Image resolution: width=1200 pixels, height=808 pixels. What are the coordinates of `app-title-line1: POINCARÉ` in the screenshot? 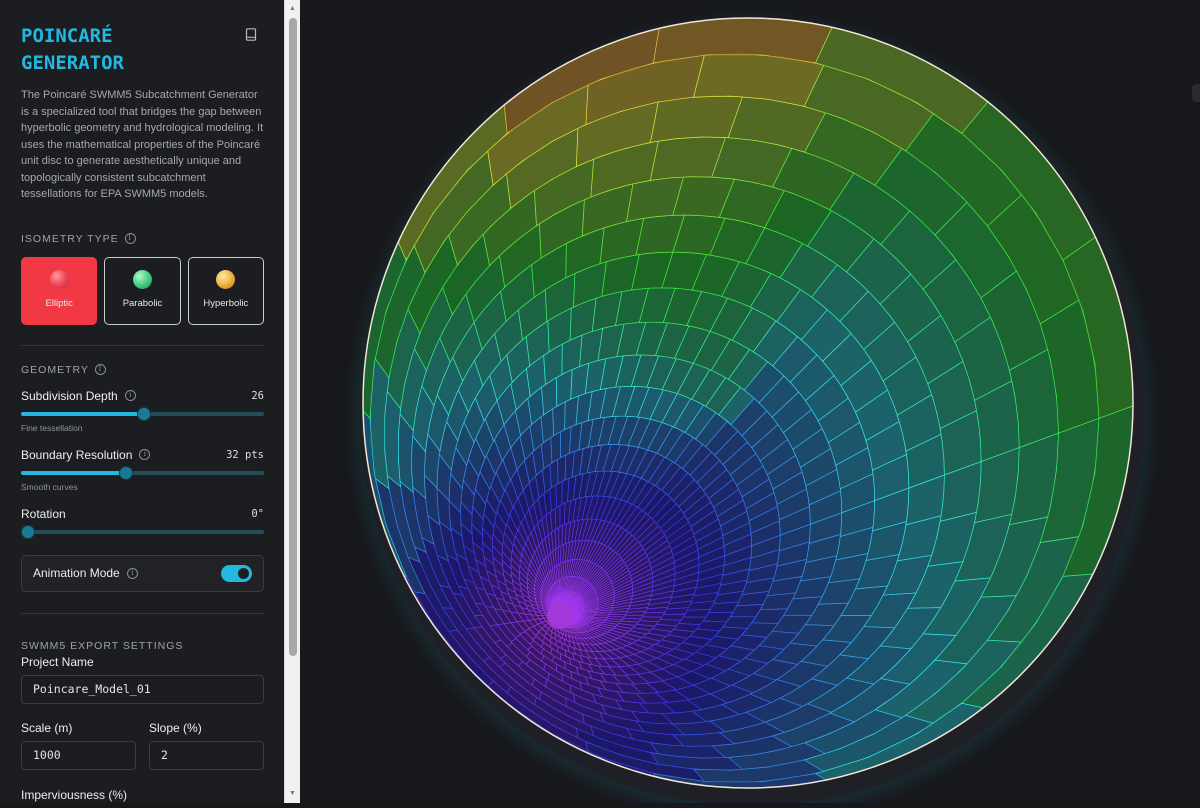 It's located at (96, 36).